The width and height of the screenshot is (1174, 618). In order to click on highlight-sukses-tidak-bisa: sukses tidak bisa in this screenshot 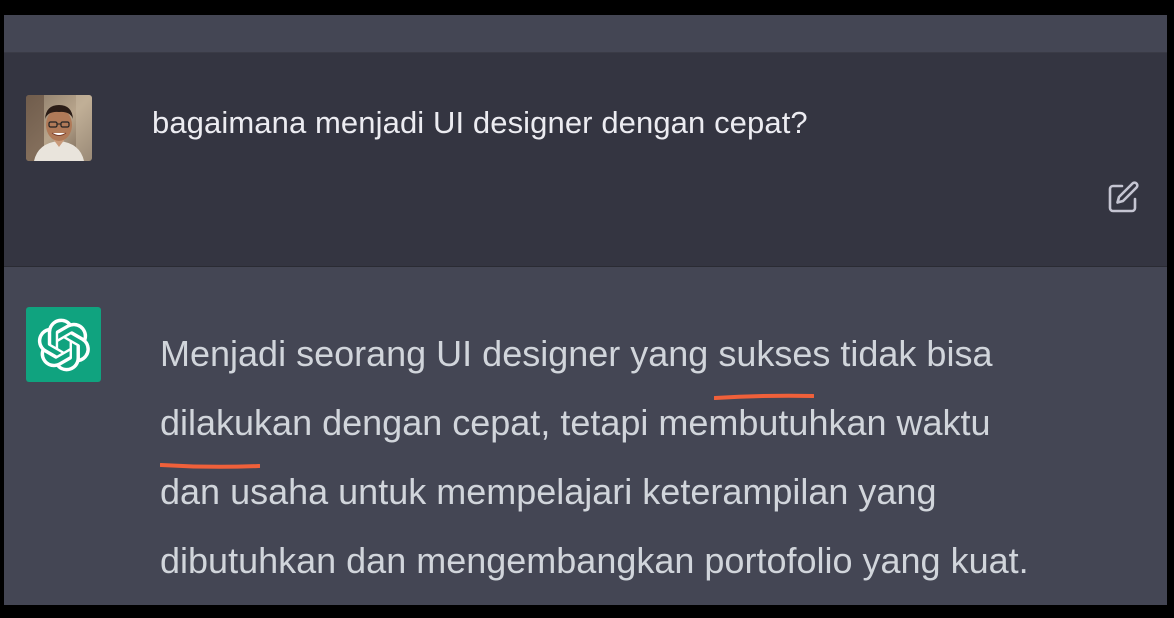, I will do `click(853, 359)`.